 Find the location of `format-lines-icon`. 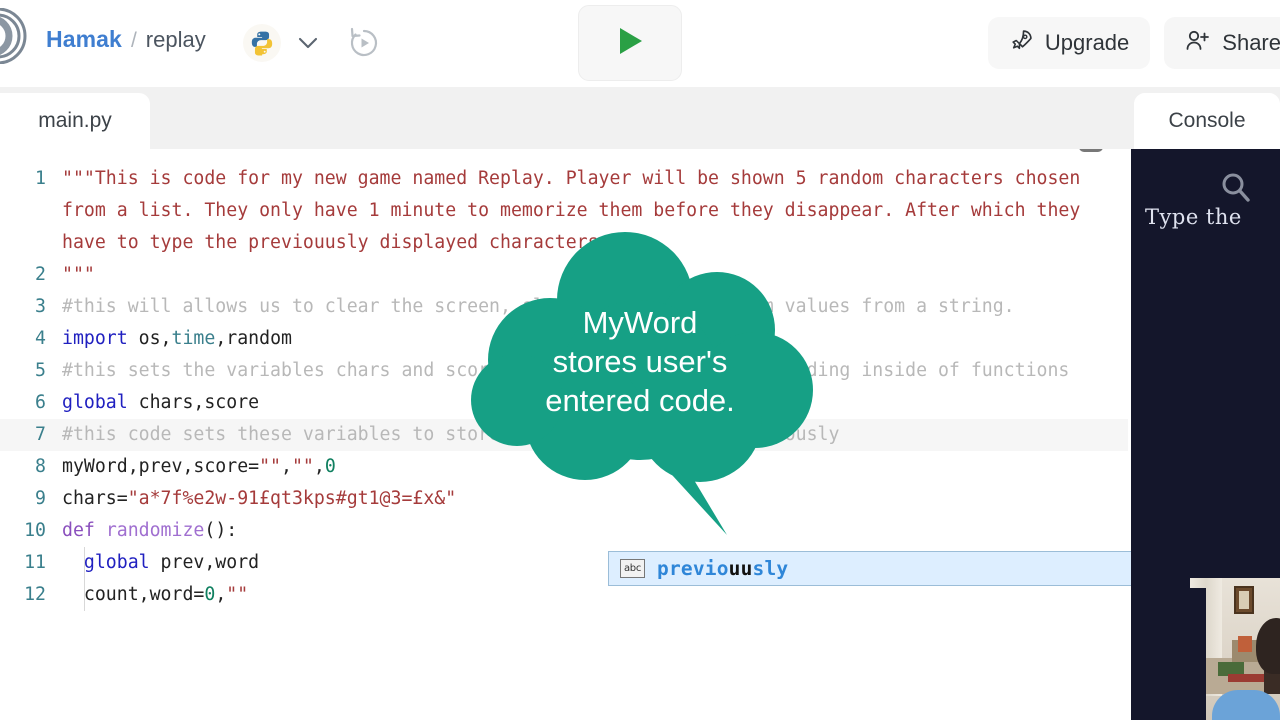

format-lines-icon is located at coordinates (1091, 152).